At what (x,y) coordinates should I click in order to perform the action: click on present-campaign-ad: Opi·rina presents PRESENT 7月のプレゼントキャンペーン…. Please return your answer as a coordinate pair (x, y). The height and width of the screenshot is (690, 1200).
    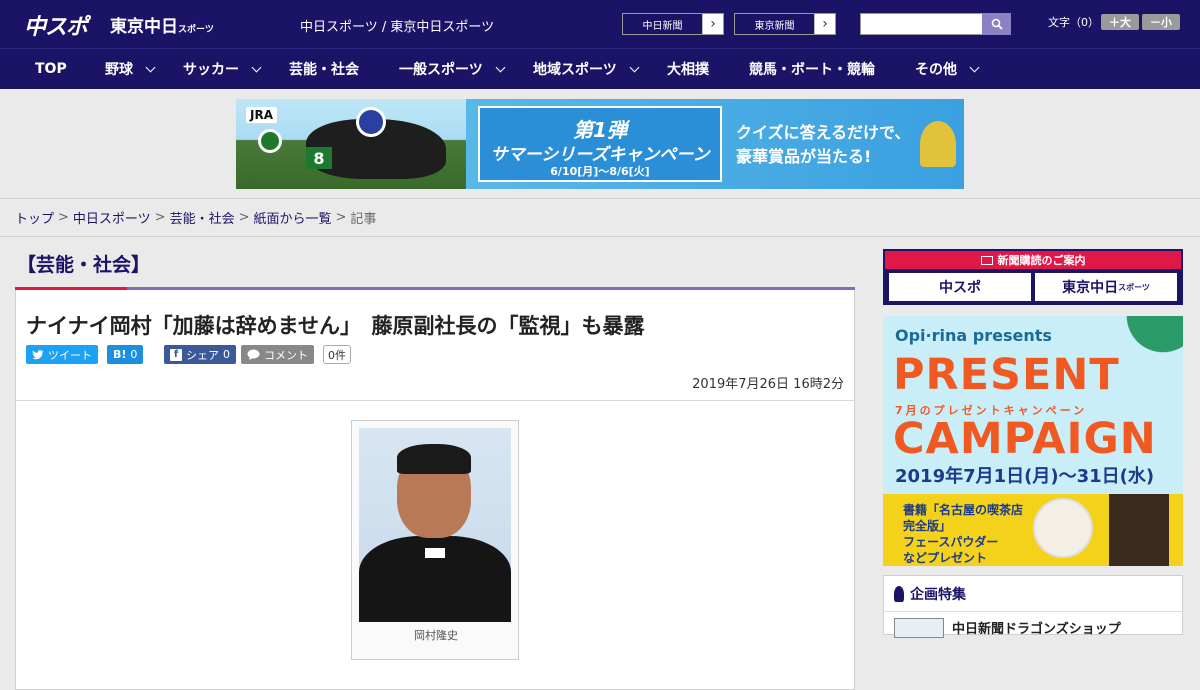
    Looking at the image, I should click on (1033, 441).